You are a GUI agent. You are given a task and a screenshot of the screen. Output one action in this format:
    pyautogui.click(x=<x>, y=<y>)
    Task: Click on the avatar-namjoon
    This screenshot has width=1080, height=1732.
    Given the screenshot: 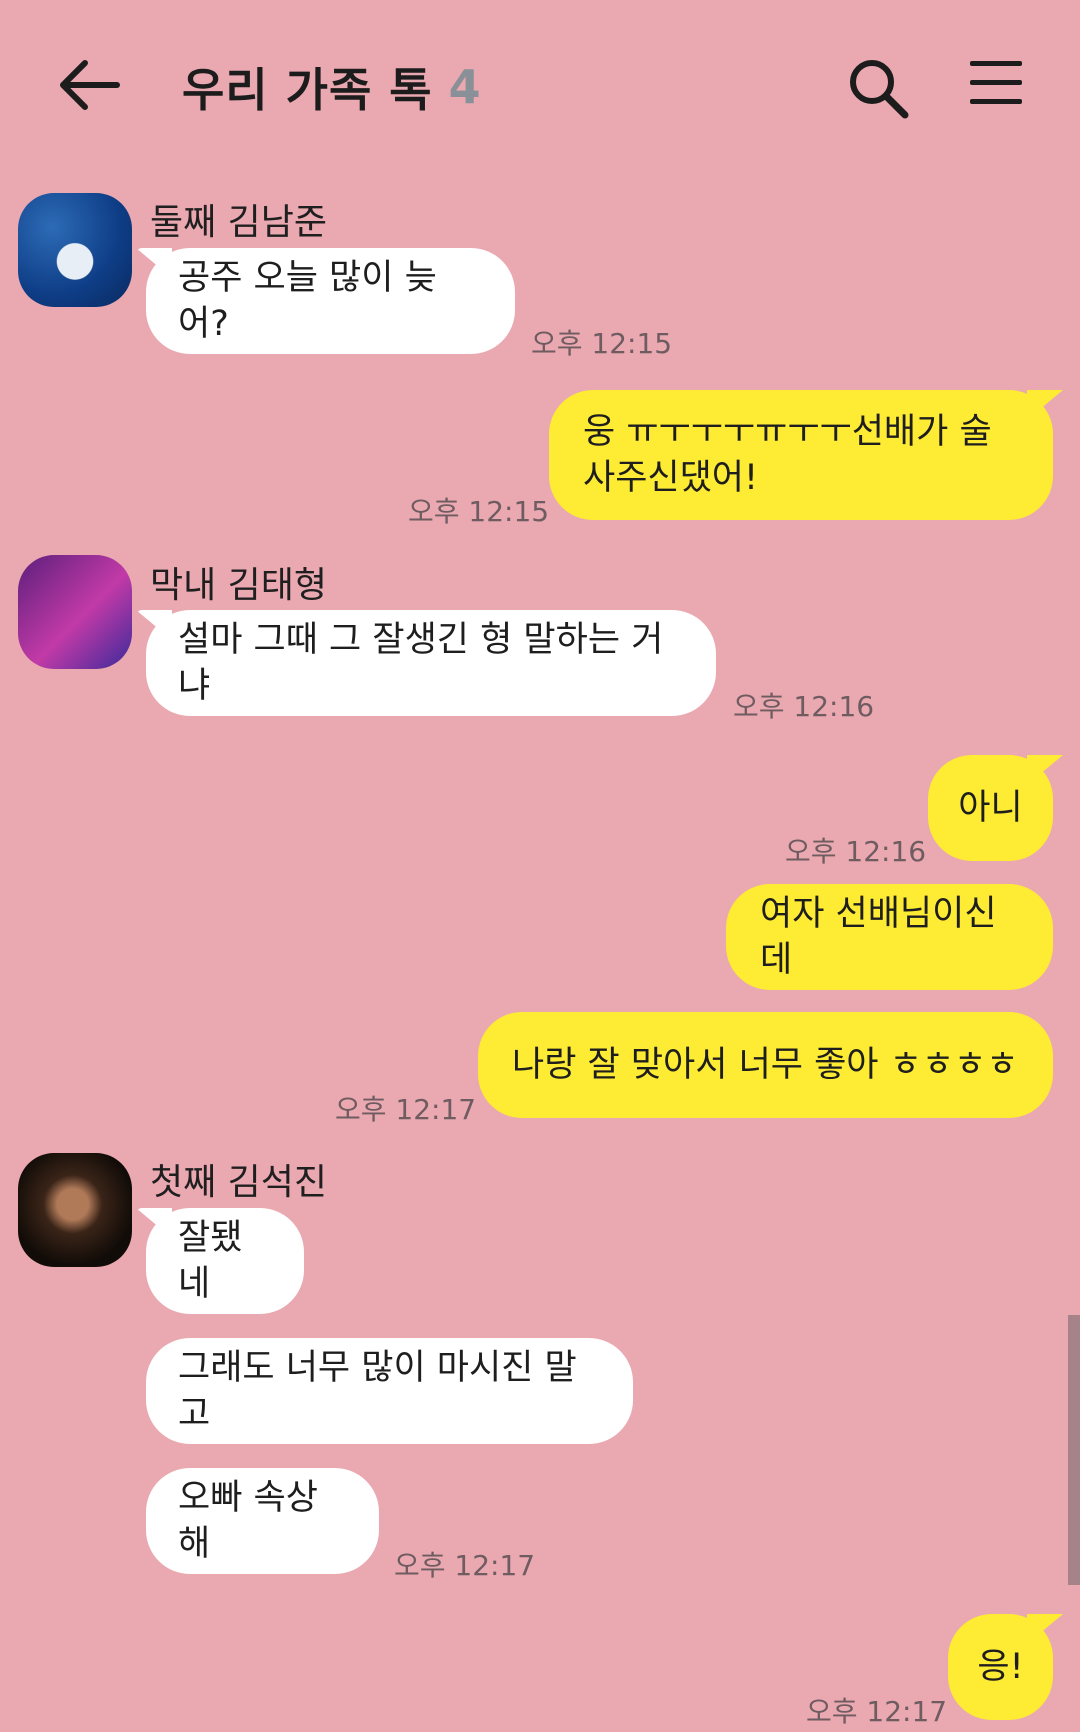 What is the action you would take?
    pyautogui.click(x=75, y=250)
    